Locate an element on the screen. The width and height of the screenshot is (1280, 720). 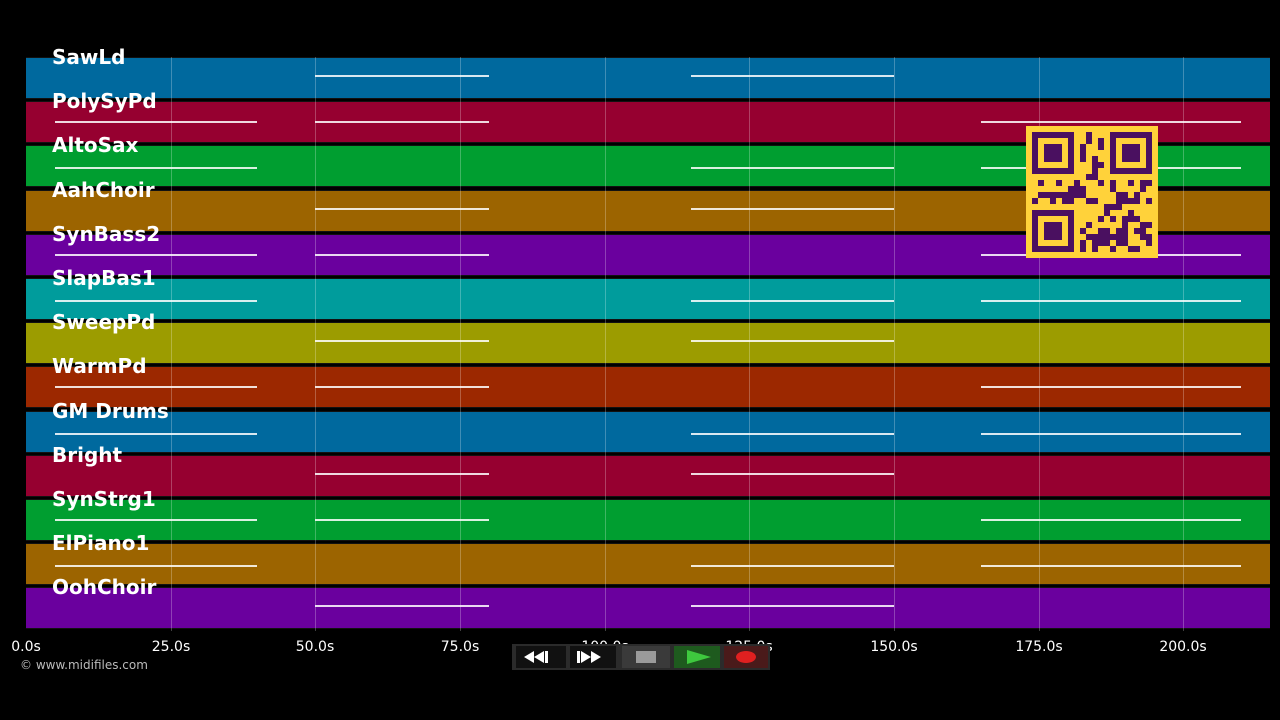
rewind-button is located at coordinates (541, 657).